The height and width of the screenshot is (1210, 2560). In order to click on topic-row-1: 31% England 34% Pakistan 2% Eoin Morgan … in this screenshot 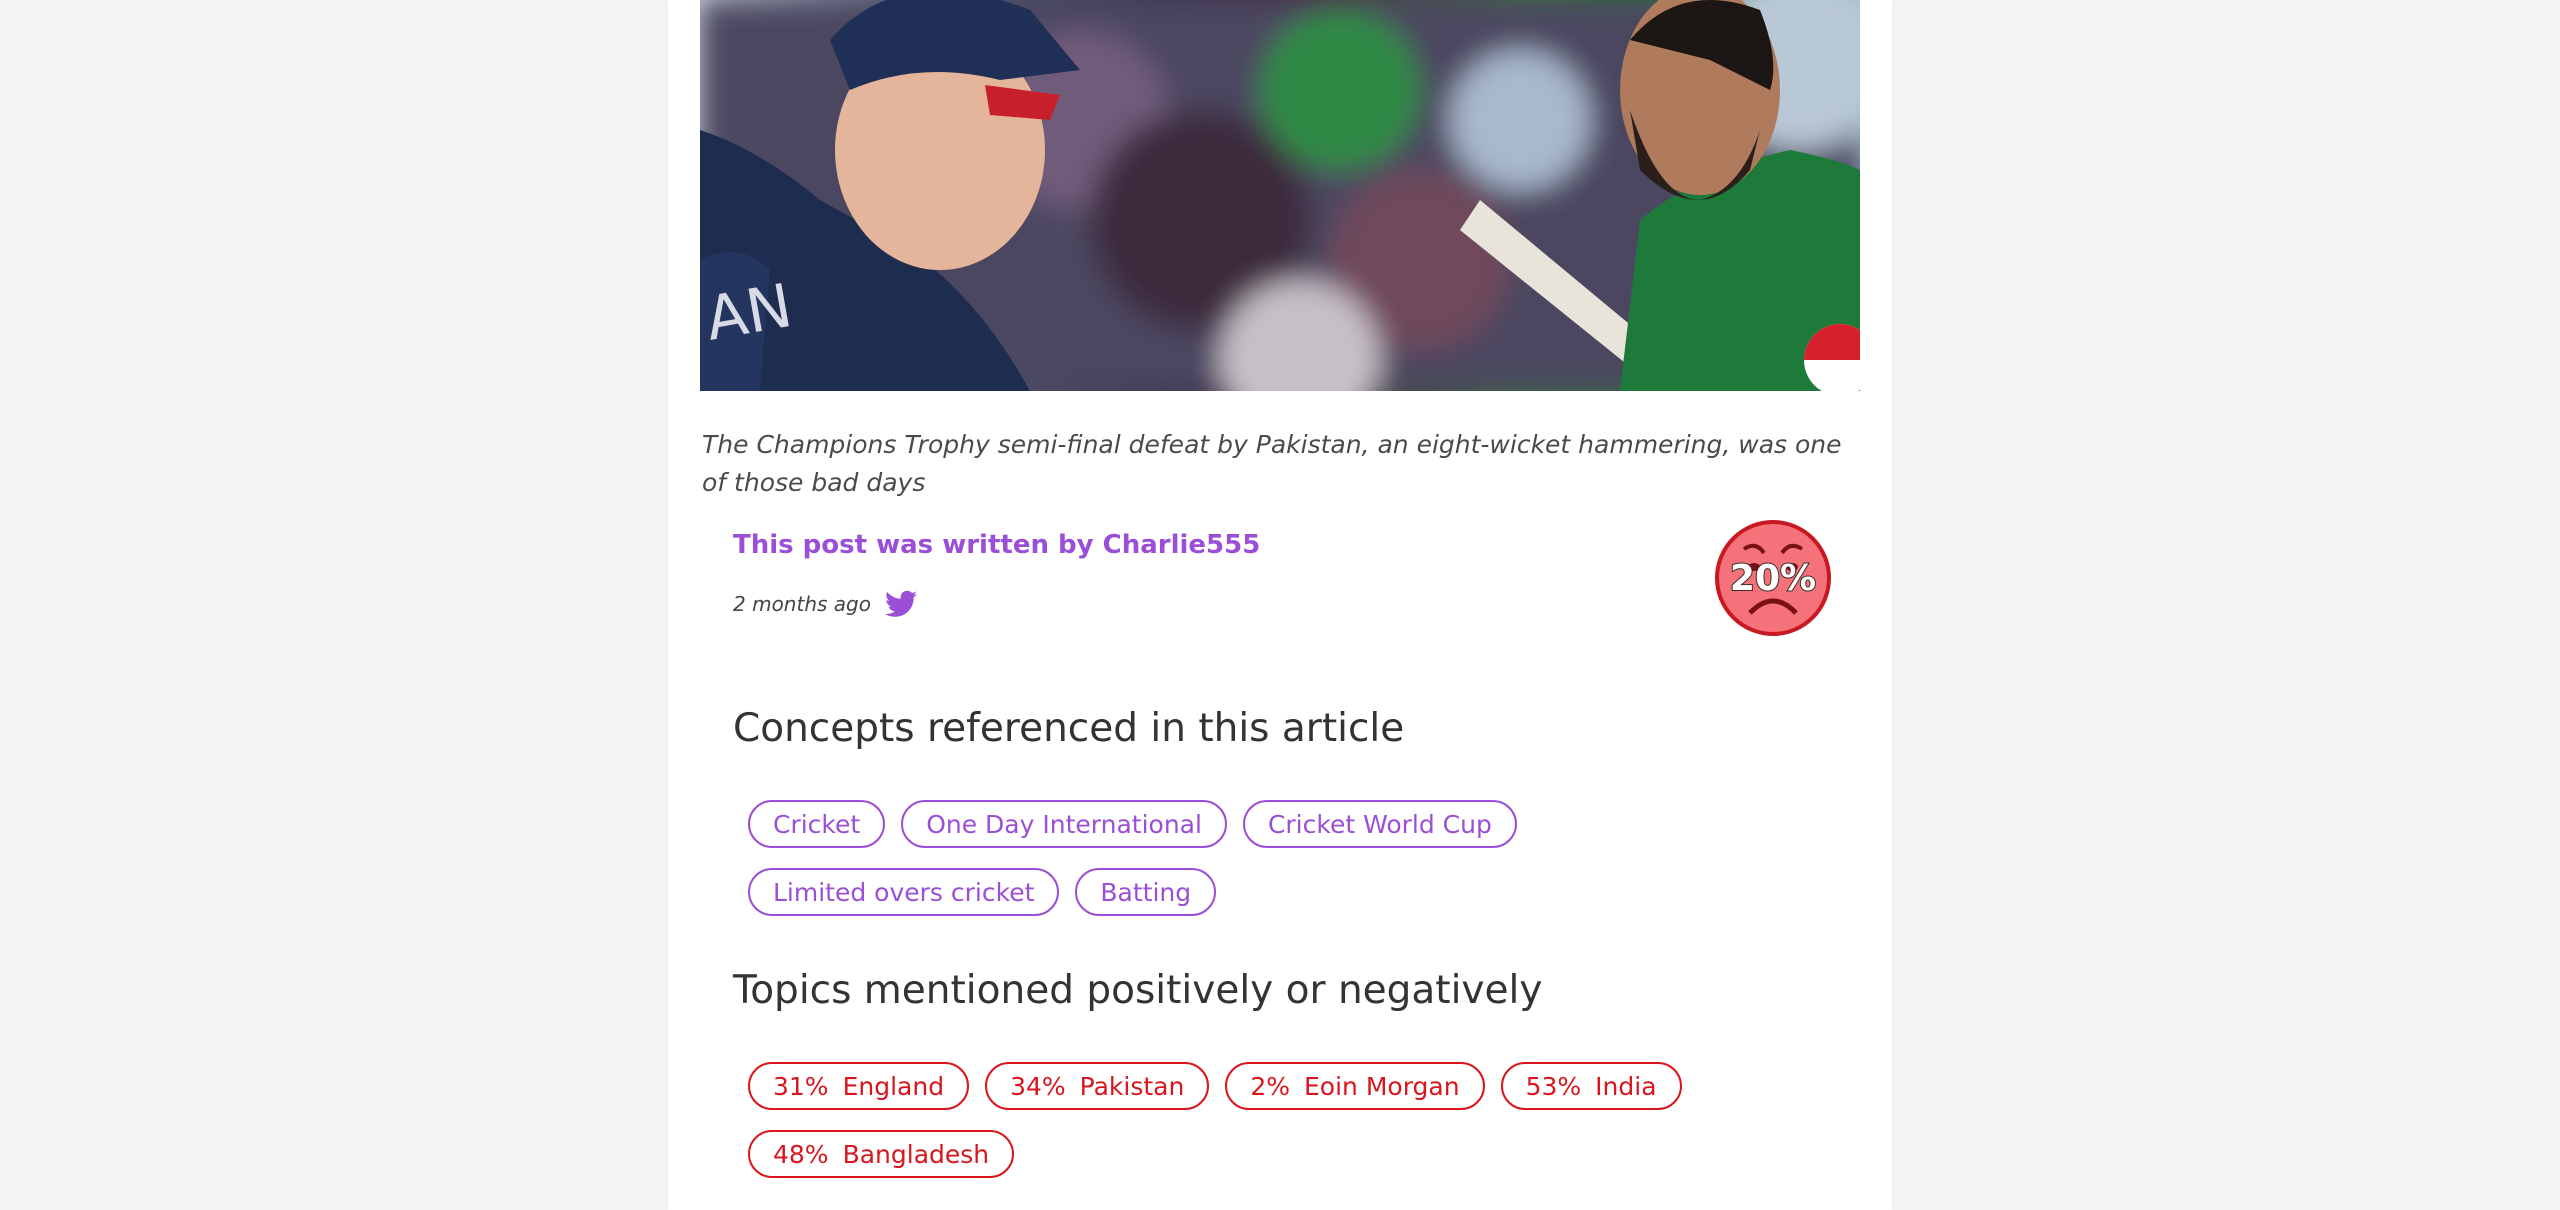, I will do `click(1215, 1086)`.